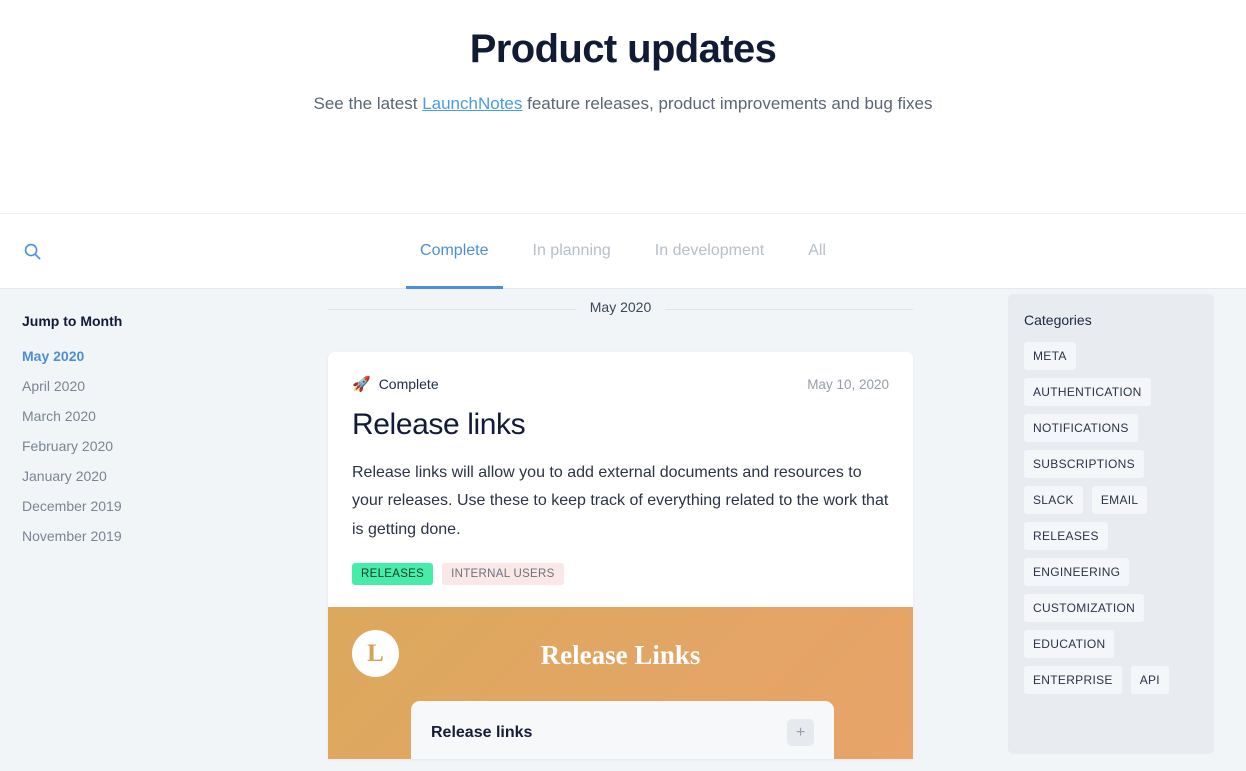 The height and width of the screenshot is (771, 1246). I want to click on page-title: Product updates, so click(623, 49).